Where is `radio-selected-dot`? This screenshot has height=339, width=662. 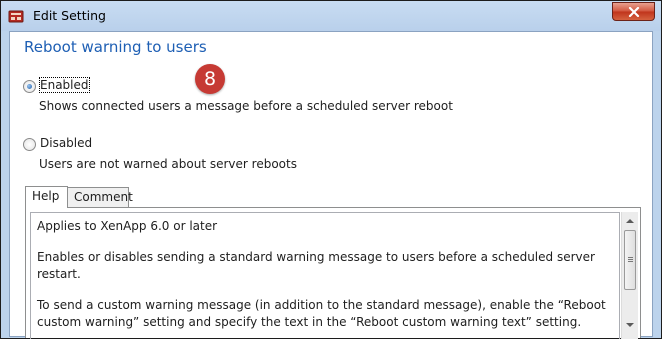
radio-selected-dot is located at coordinates (29, 86).